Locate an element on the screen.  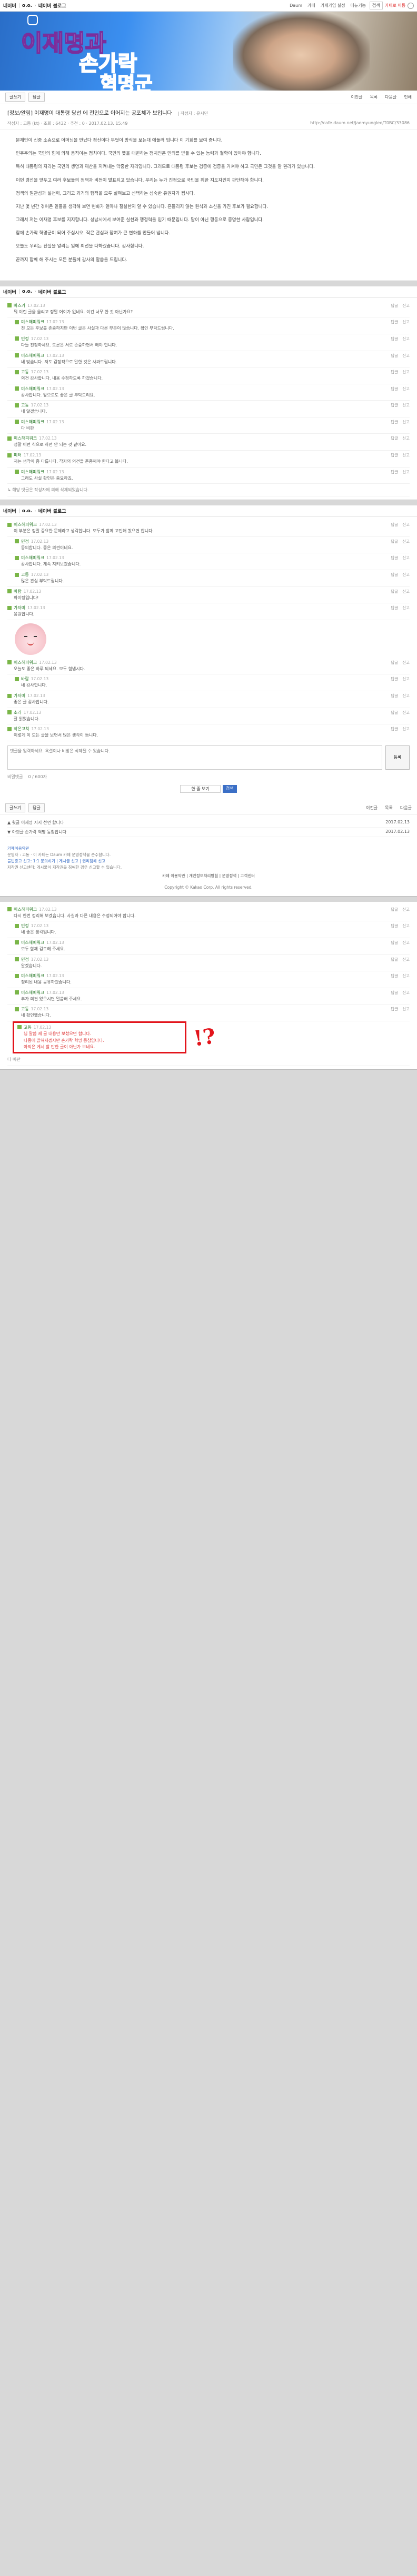
nav-settings: 카페가입 설정 is located at coordinates (333, 5).